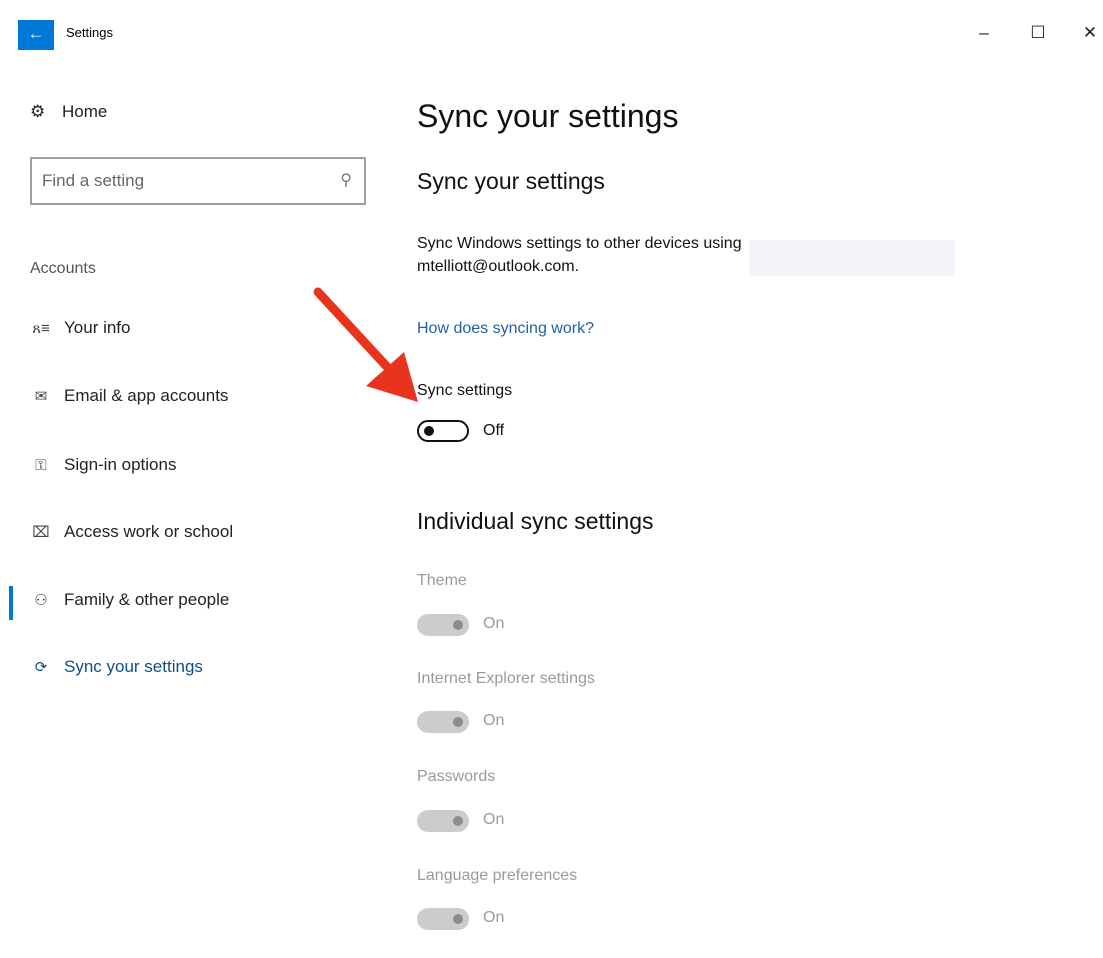 The width and height of the screenshot is (1103, 958). I want to click on minimize-button: –, so click(984, 33).